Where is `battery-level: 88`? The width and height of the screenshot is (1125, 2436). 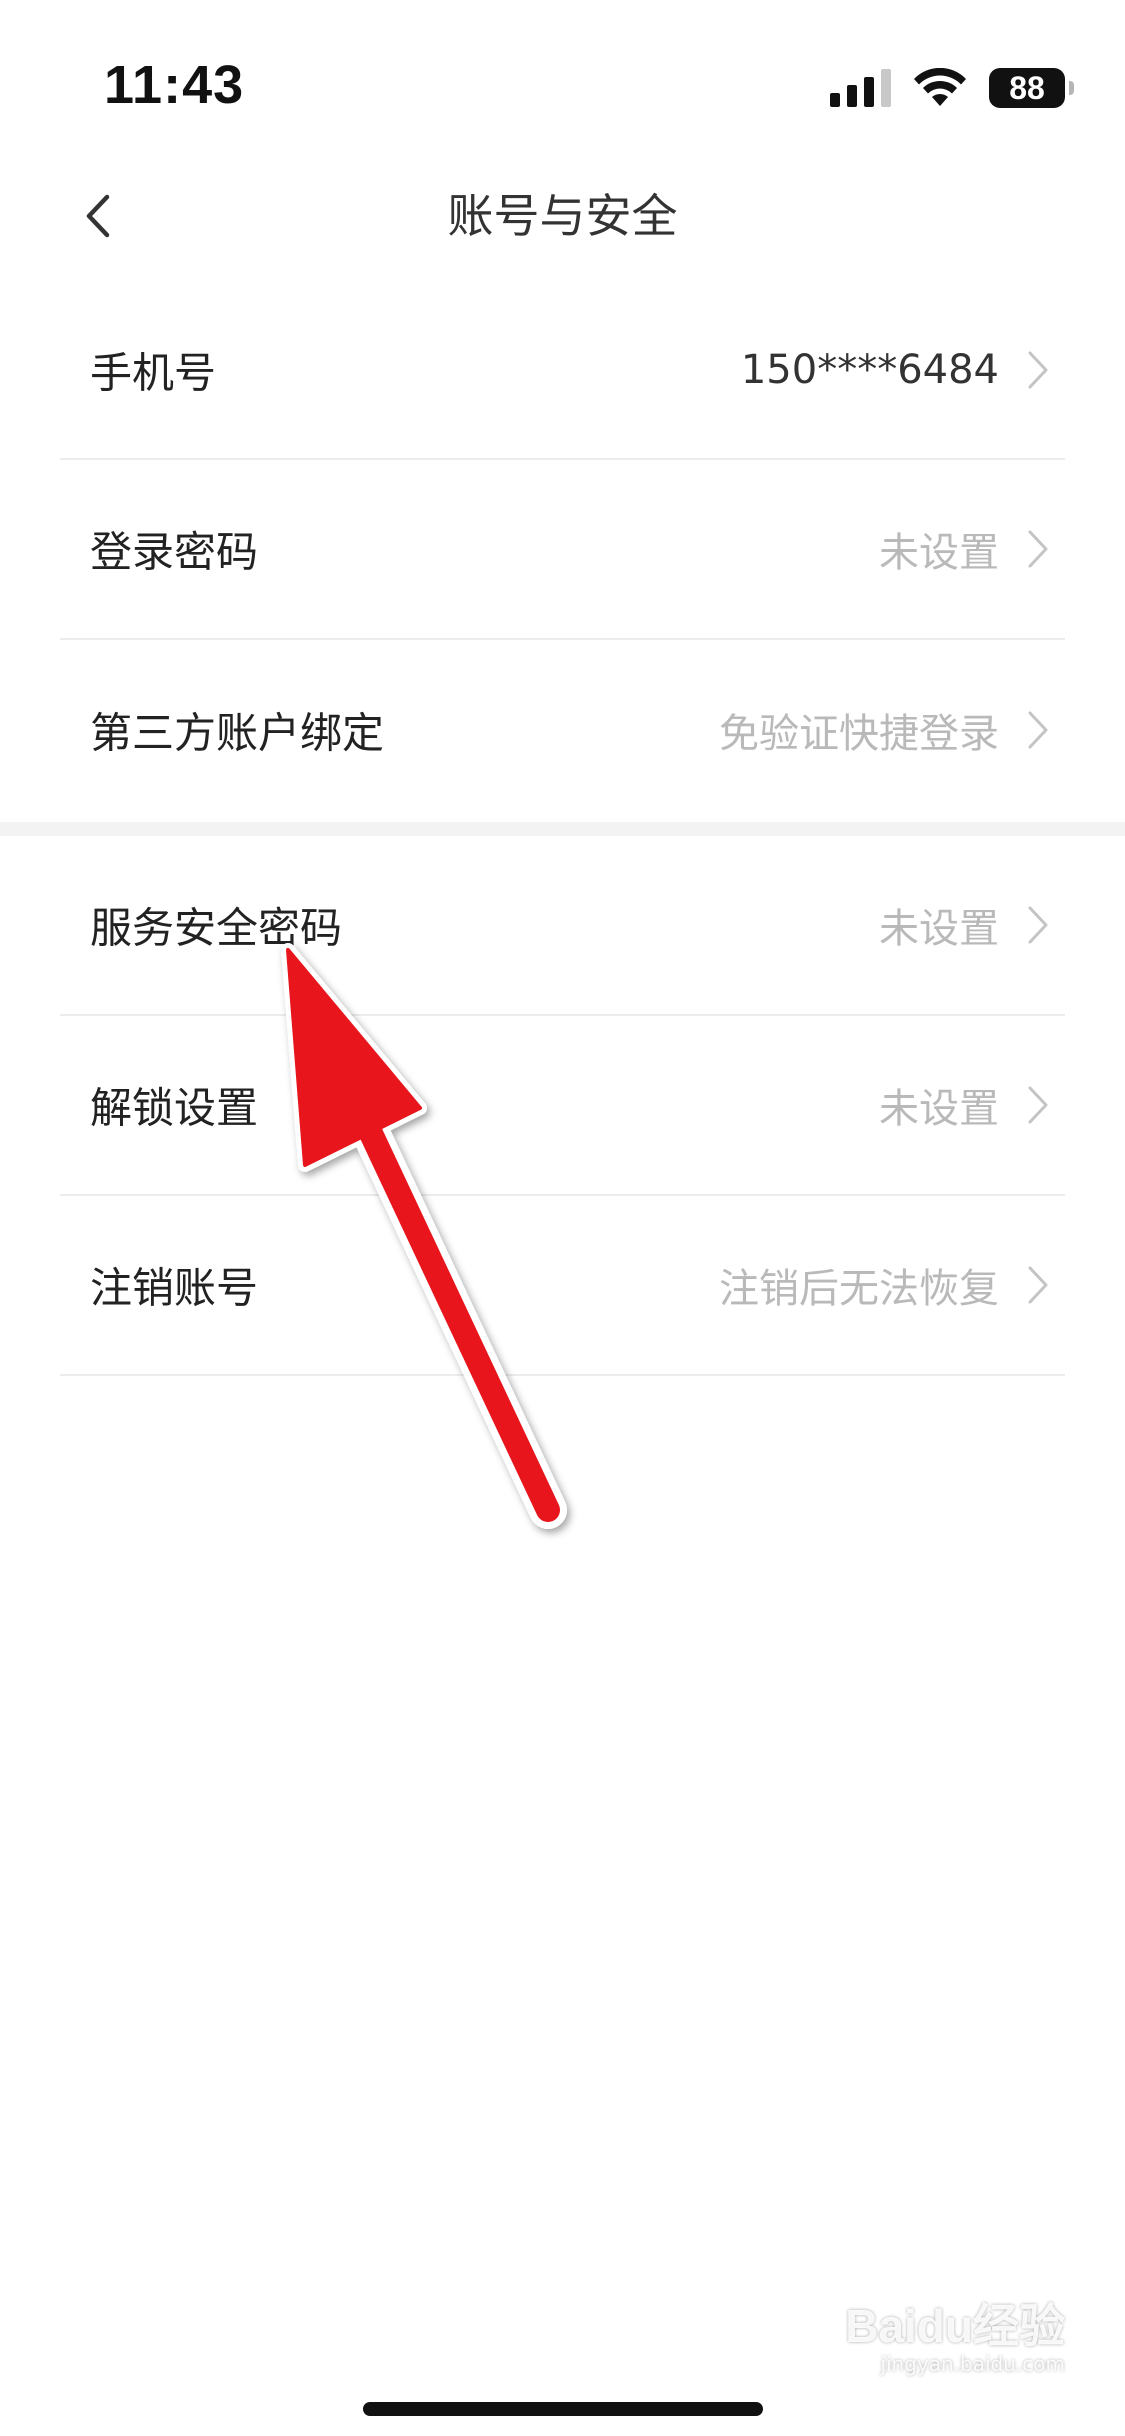 battery-level: 88 is located at coordinates (1027, 88).